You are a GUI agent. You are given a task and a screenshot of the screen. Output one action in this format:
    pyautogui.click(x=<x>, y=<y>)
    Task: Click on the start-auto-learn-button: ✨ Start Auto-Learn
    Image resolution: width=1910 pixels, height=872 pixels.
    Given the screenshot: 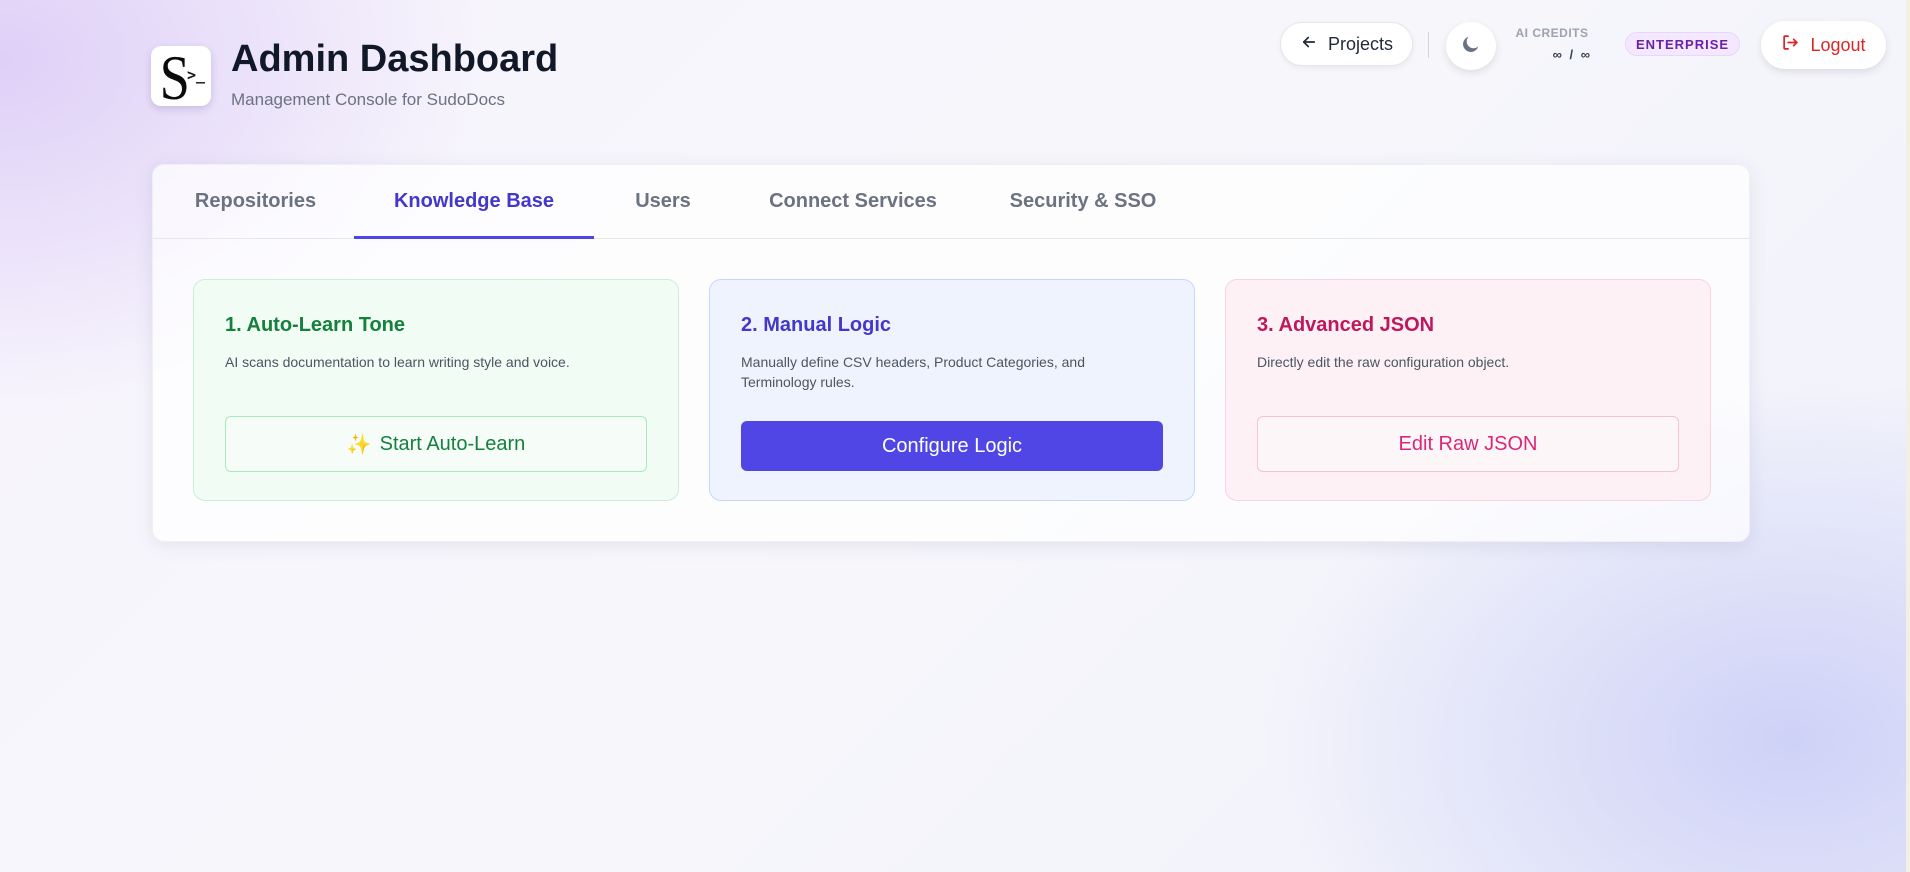 What is the action you would take?
    pyautogui.click(x=436, y=444)
    